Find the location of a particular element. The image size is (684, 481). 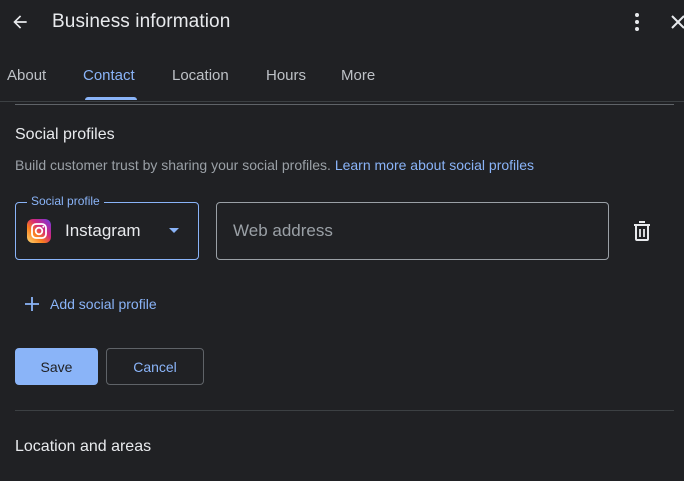

tab-hours: Hours is located at coordinates (286, 78).